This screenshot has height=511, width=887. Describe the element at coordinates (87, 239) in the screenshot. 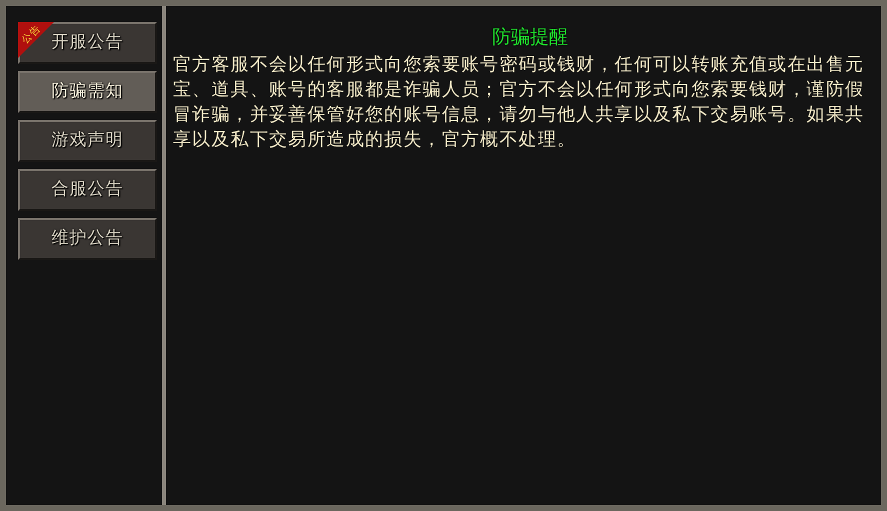

I see `sidebar-tab: 维护公告` at that location.